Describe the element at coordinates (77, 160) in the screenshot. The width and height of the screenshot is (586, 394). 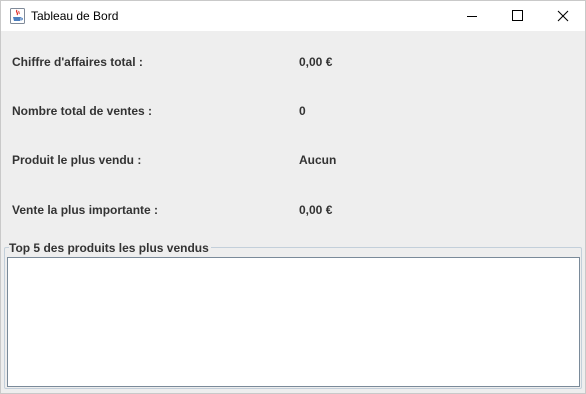
I see `best-seller-label: Produit le plus vendu :` at that location.